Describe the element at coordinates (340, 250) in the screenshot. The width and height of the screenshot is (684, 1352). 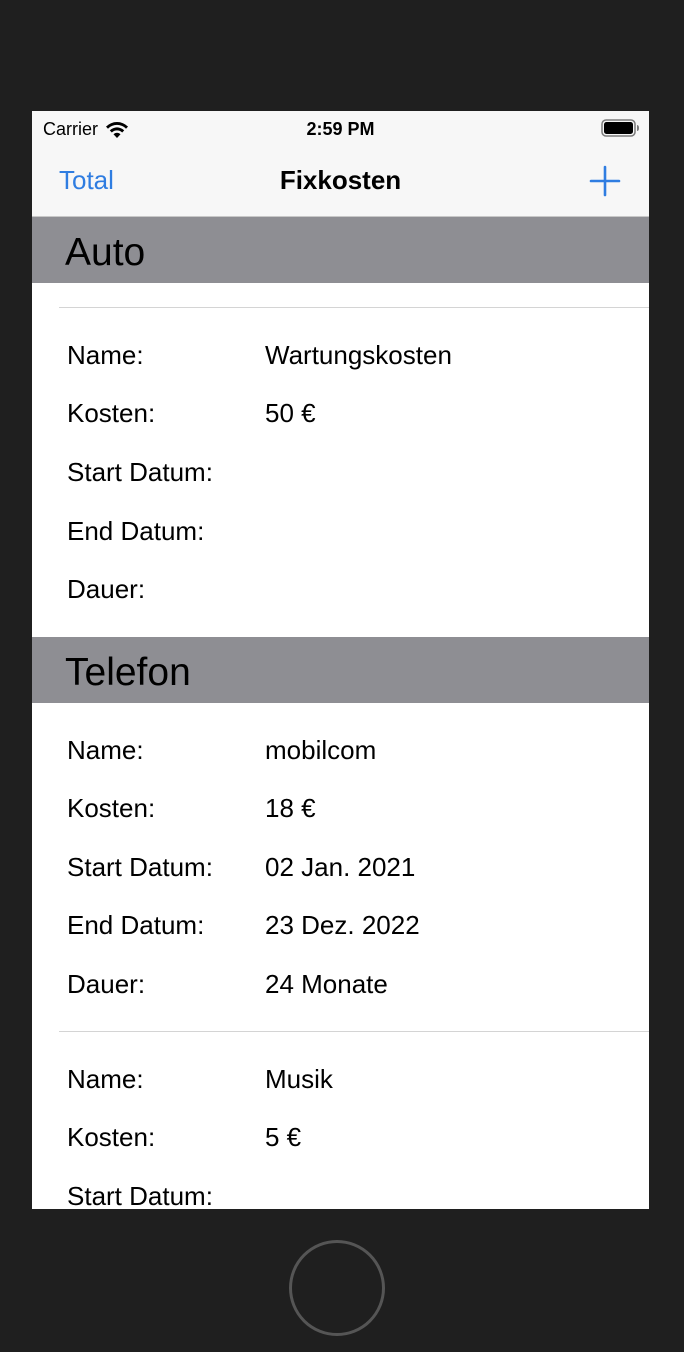
I see `section-header-auto: Auto` at that location.